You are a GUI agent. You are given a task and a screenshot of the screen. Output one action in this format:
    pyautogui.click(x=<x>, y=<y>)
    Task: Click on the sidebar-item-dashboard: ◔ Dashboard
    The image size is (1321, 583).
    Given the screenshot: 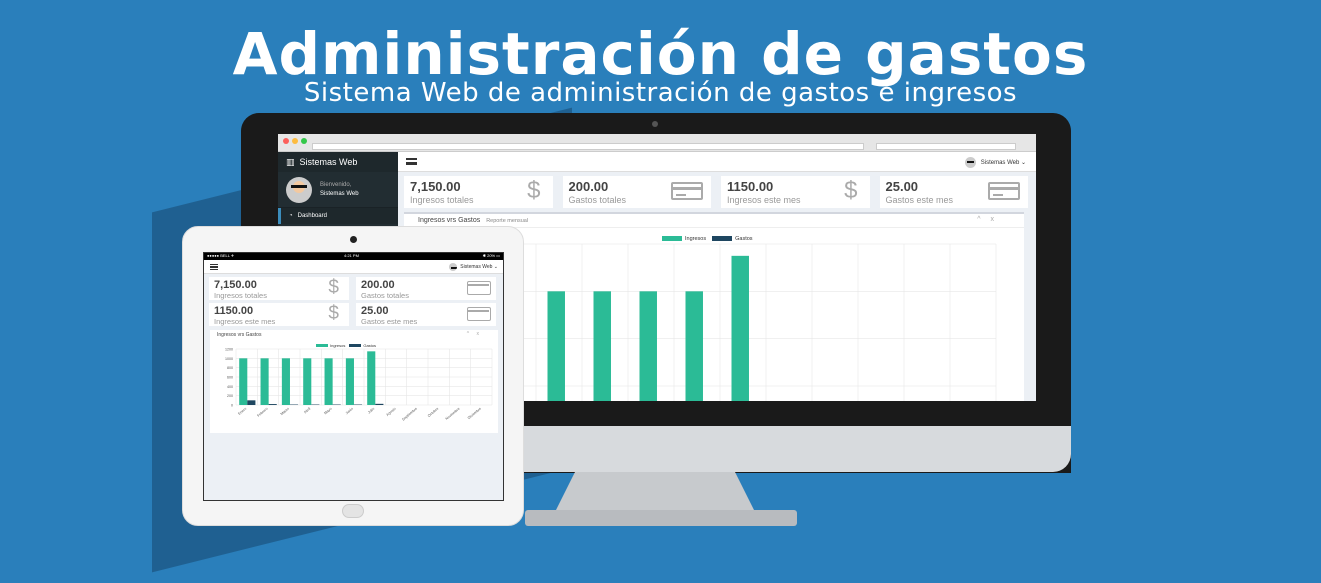 What is the action you would take?
    pyautogui.click(x=338, y=216)
    